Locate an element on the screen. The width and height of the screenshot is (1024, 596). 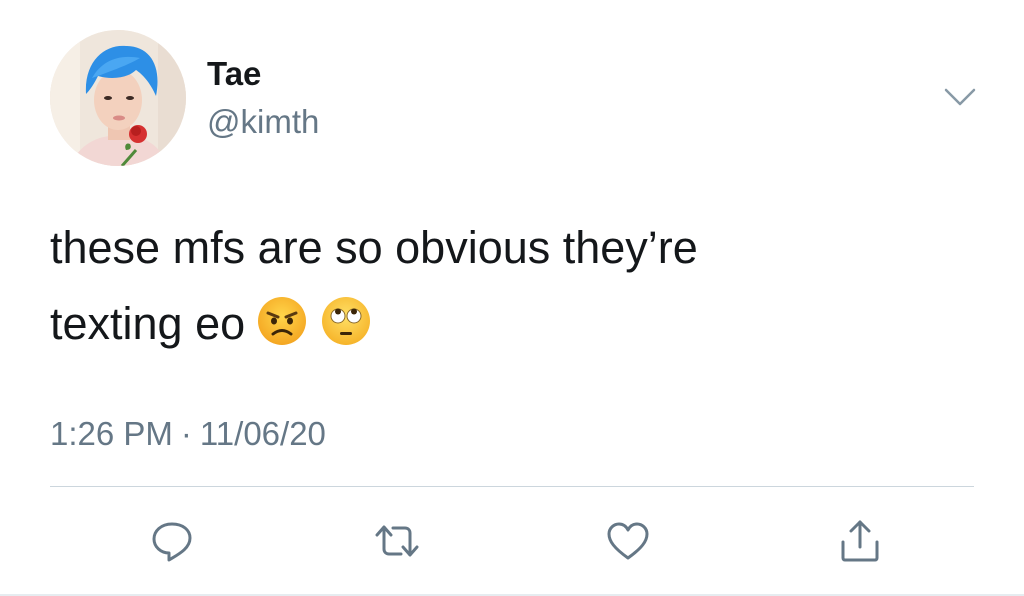
angry-face-emoji is located at coordinates (282, 321).